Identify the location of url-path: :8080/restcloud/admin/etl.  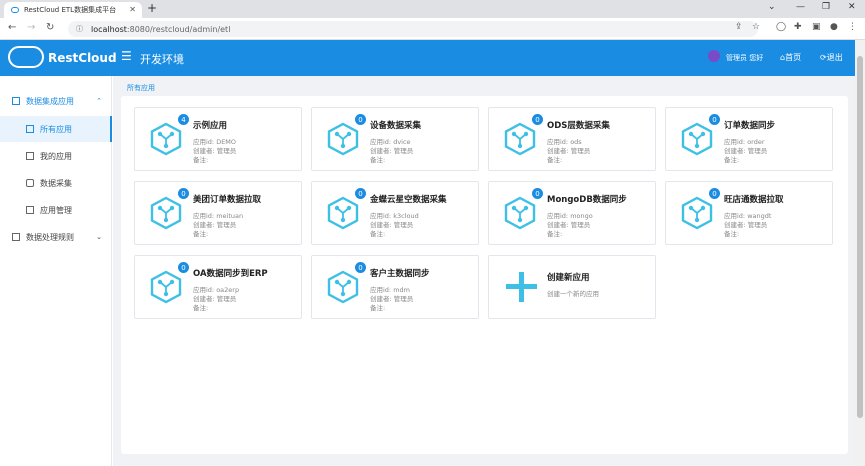
(178, 29).